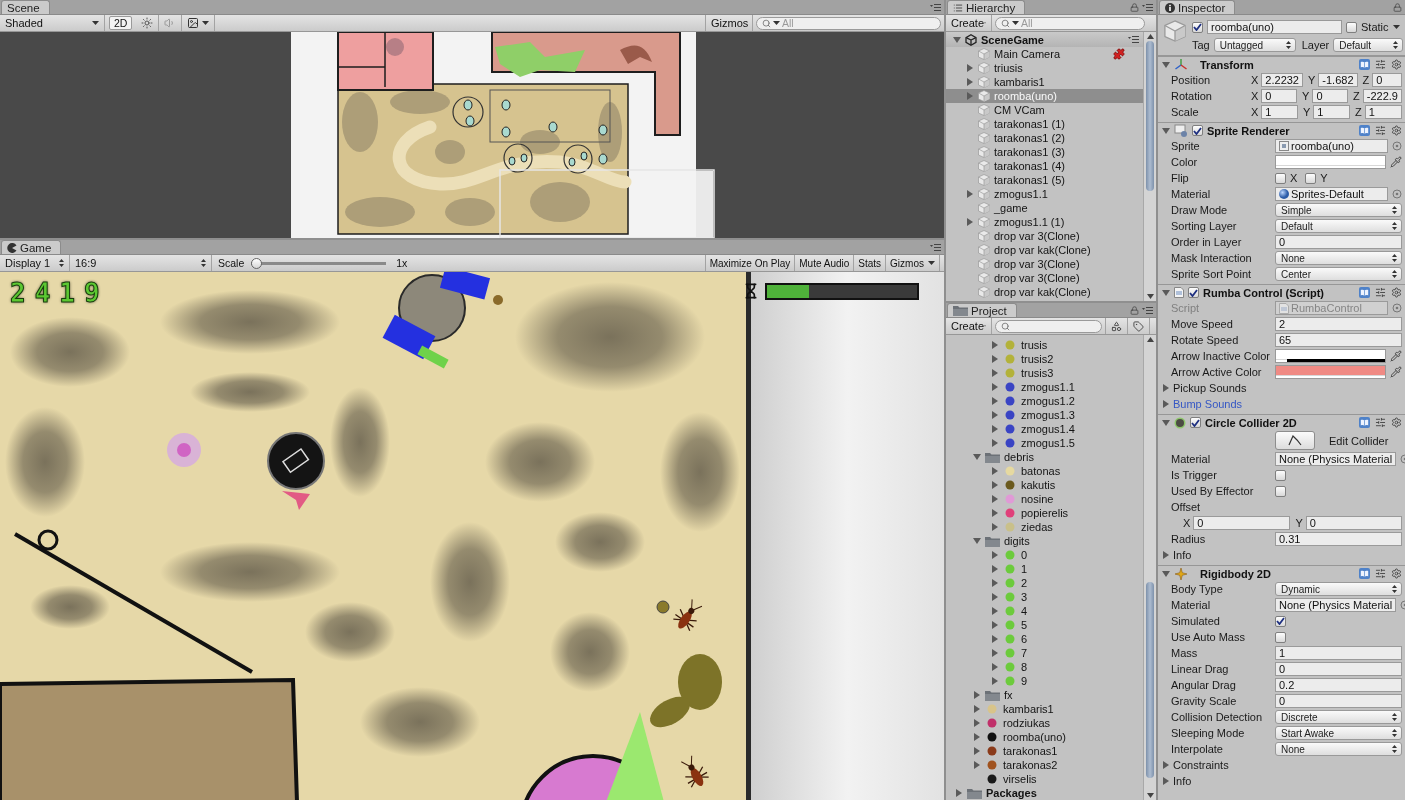  I want to click on input-field: 2, so click(1338, 324).